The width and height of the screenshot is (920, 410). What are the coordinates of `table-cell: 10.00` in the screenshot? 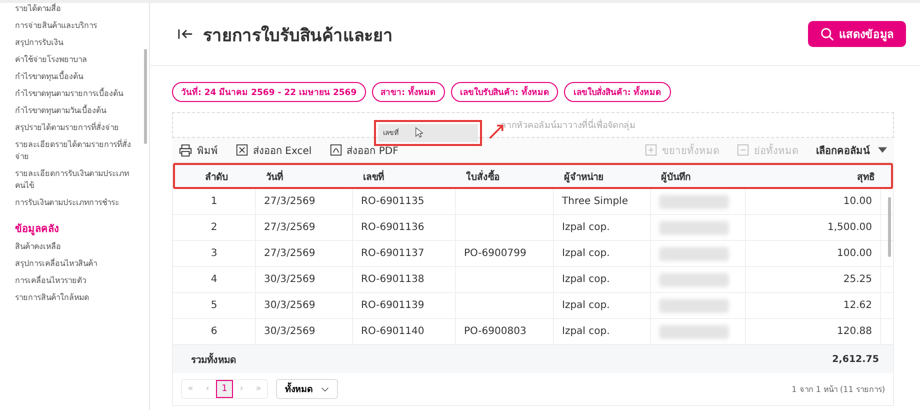 It's located at (857, 201).